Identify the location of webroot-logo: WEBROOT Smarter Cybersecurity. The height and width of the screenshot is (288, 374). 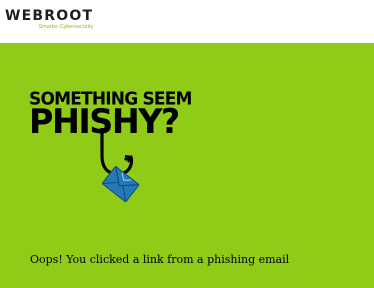
(49, 19).